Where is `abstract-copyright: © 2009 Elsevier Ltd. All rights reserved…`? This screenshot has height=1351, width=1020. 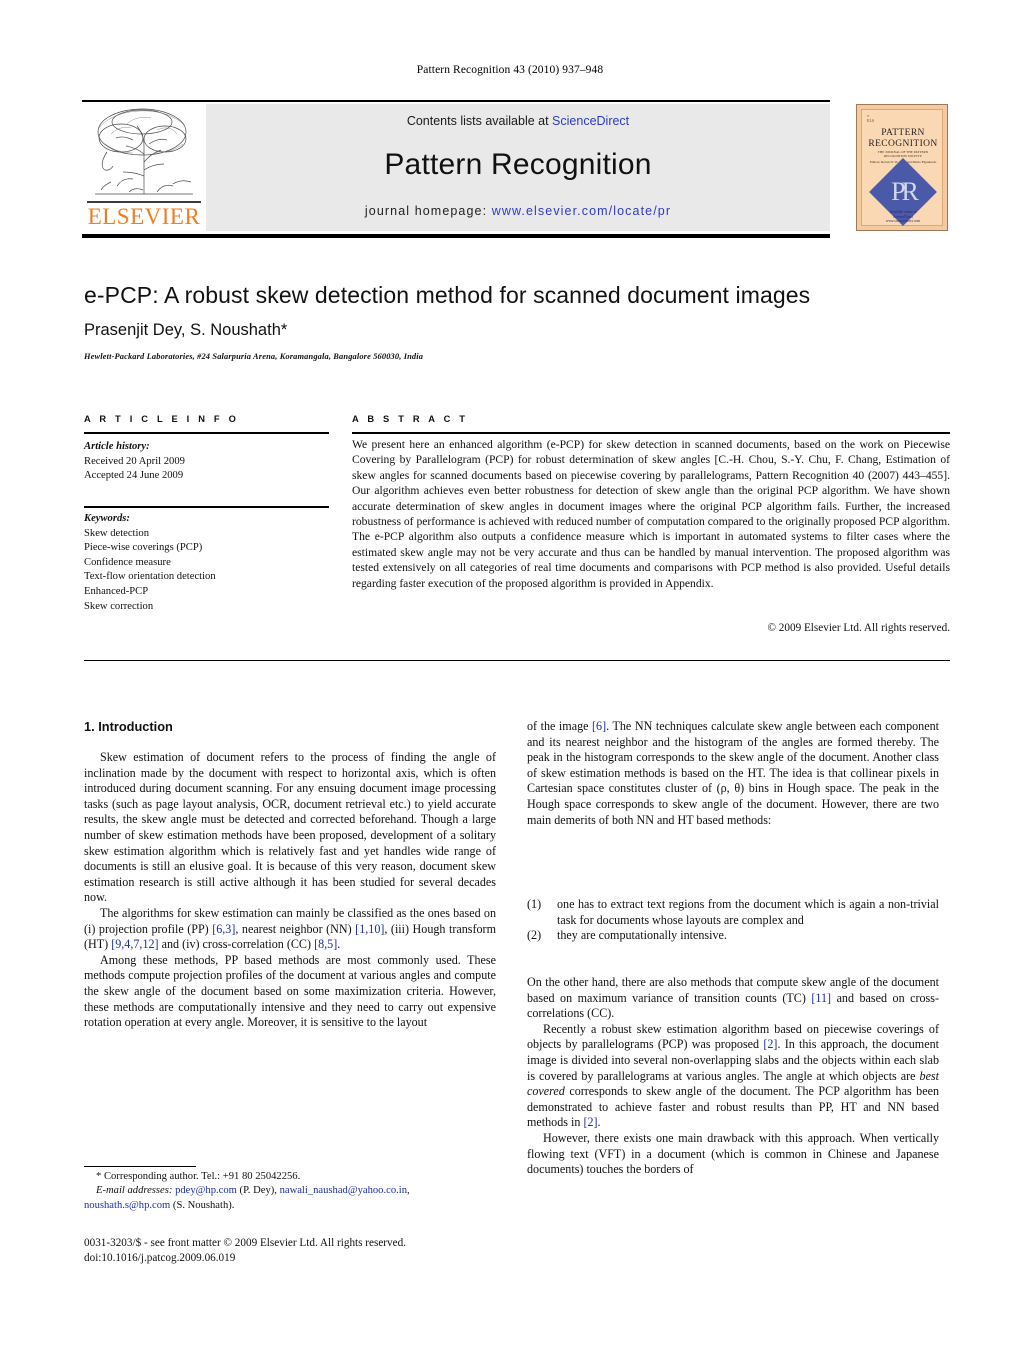
abstract-copyright: © 2009 Elsevier Ltd. All rights reserved… is located at coordinates (859, 628).